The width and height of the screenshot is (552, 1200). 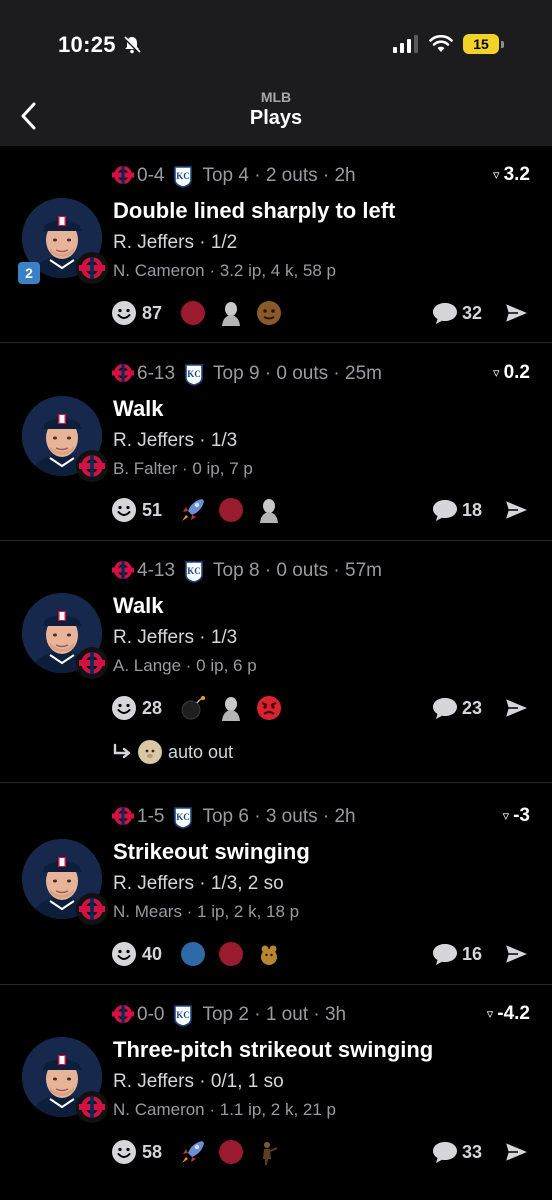 I want to click on reactions: 58, so click(x=203, y=1152).